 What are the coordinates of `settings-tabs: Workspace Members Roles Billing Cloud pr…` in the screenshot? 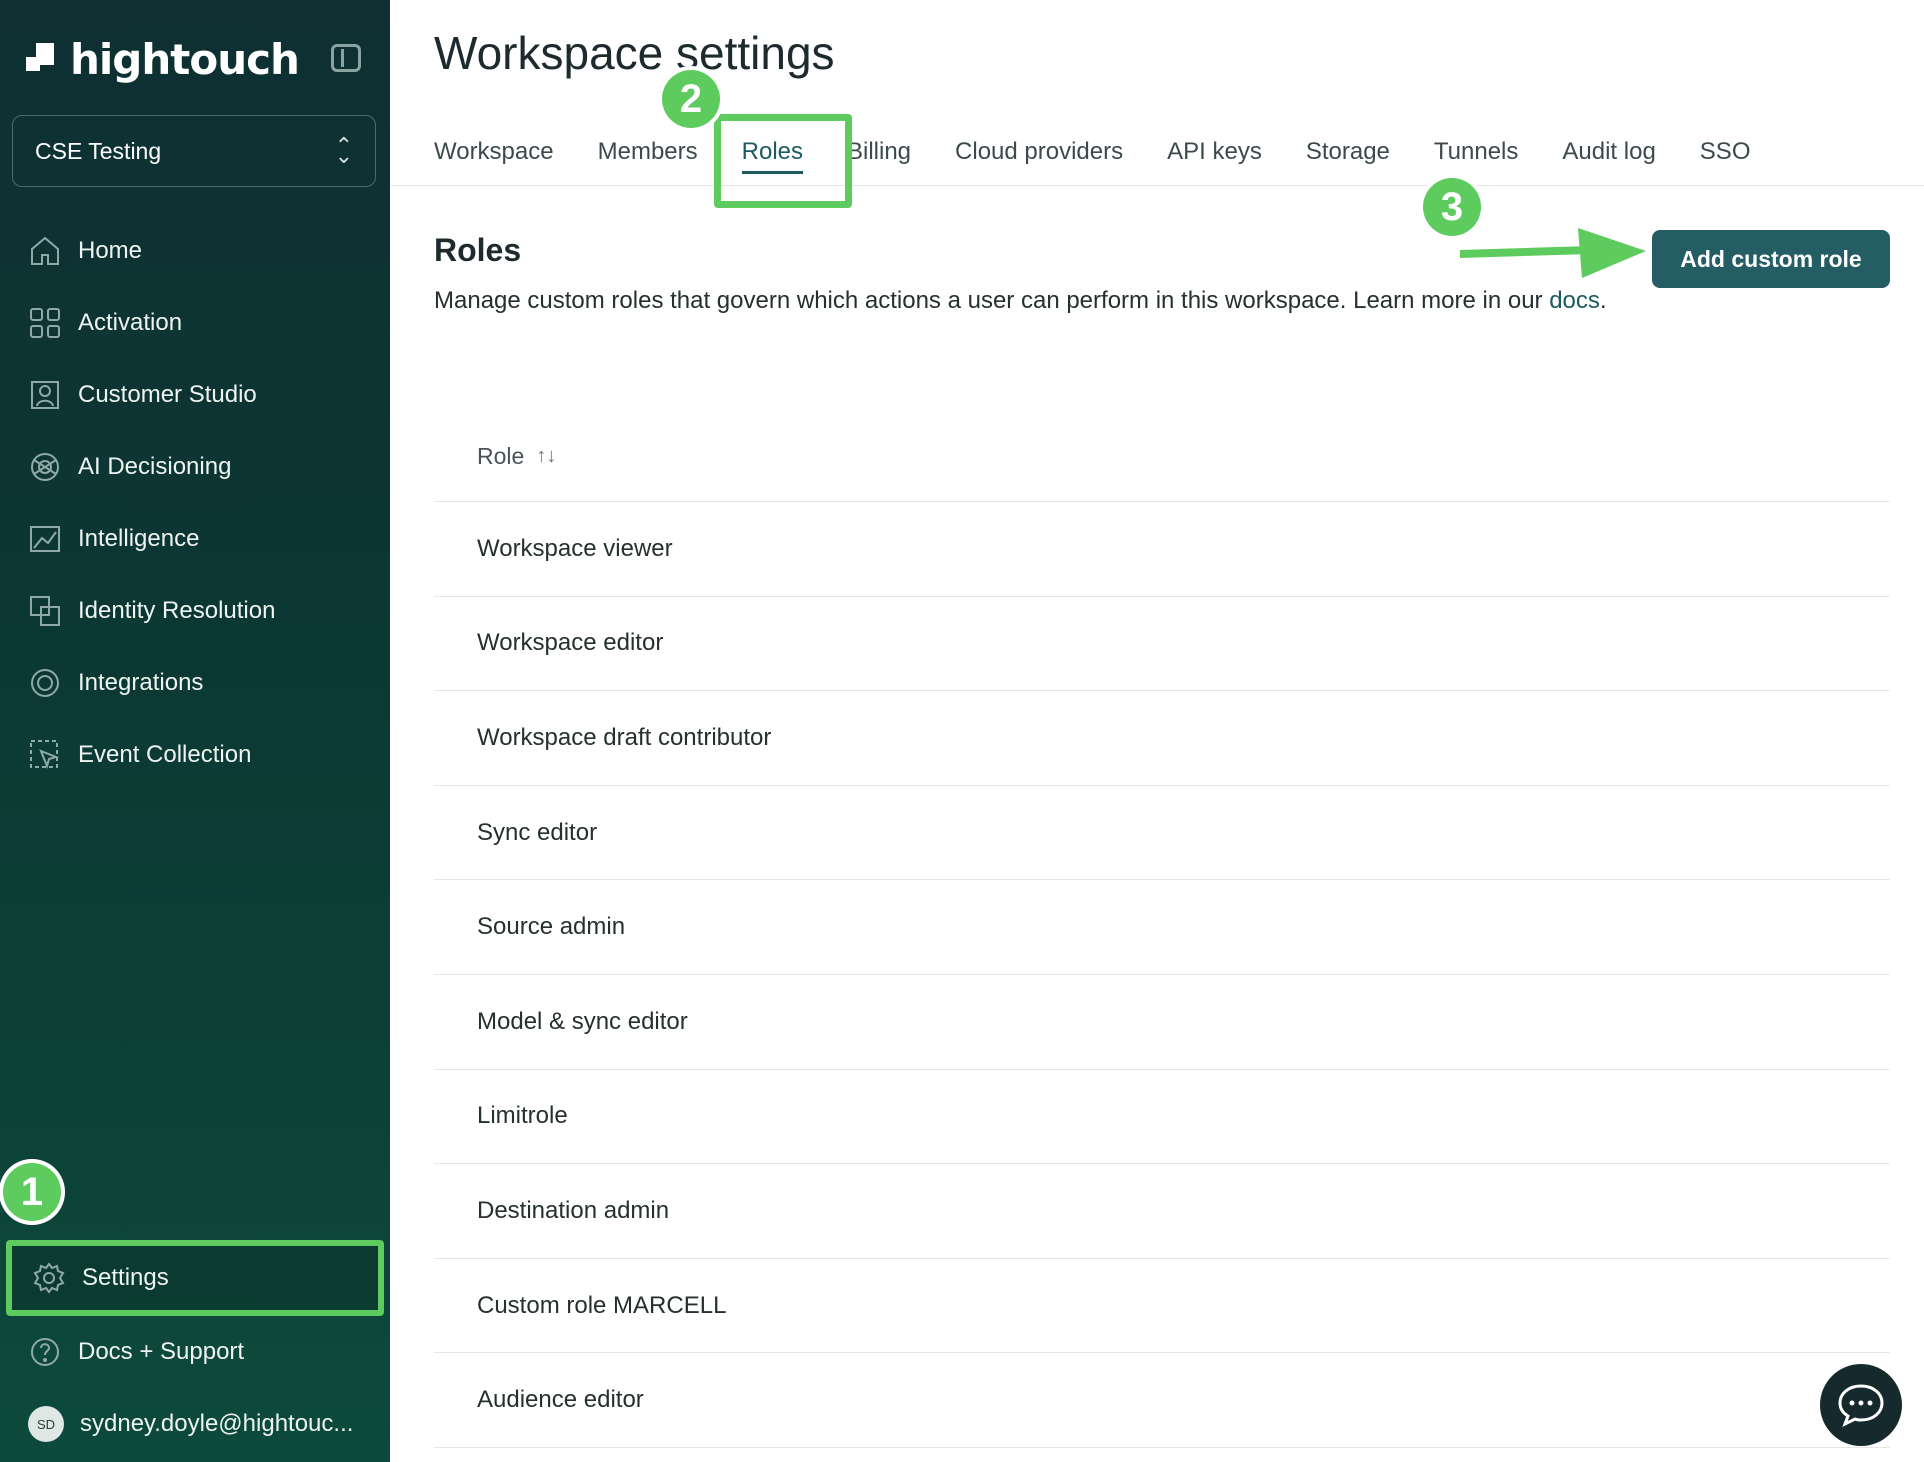 It's located at (1103, 156).